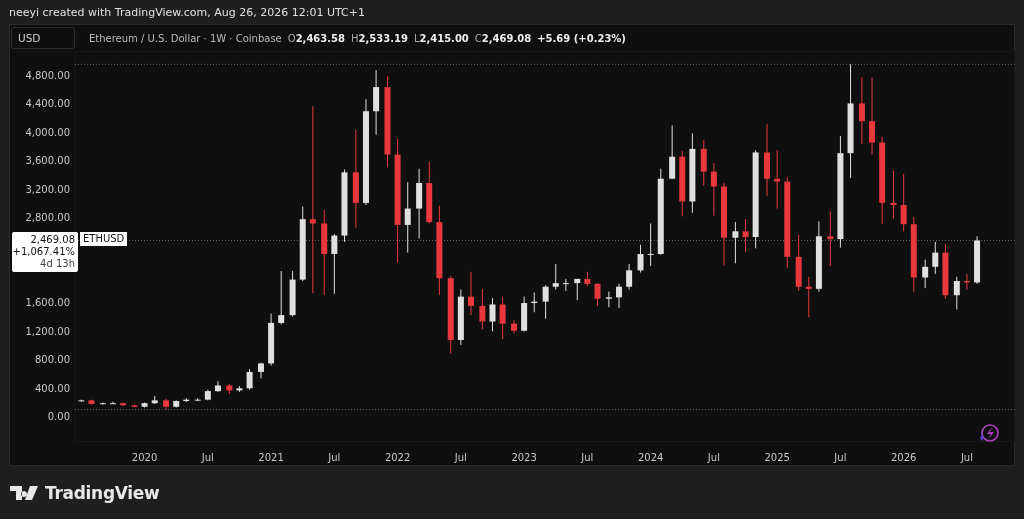  What do you see at coordinates (47, 104) in the screenshot?
I see `y-axis-label: 4,400.00` at bounding box center [47, 104].